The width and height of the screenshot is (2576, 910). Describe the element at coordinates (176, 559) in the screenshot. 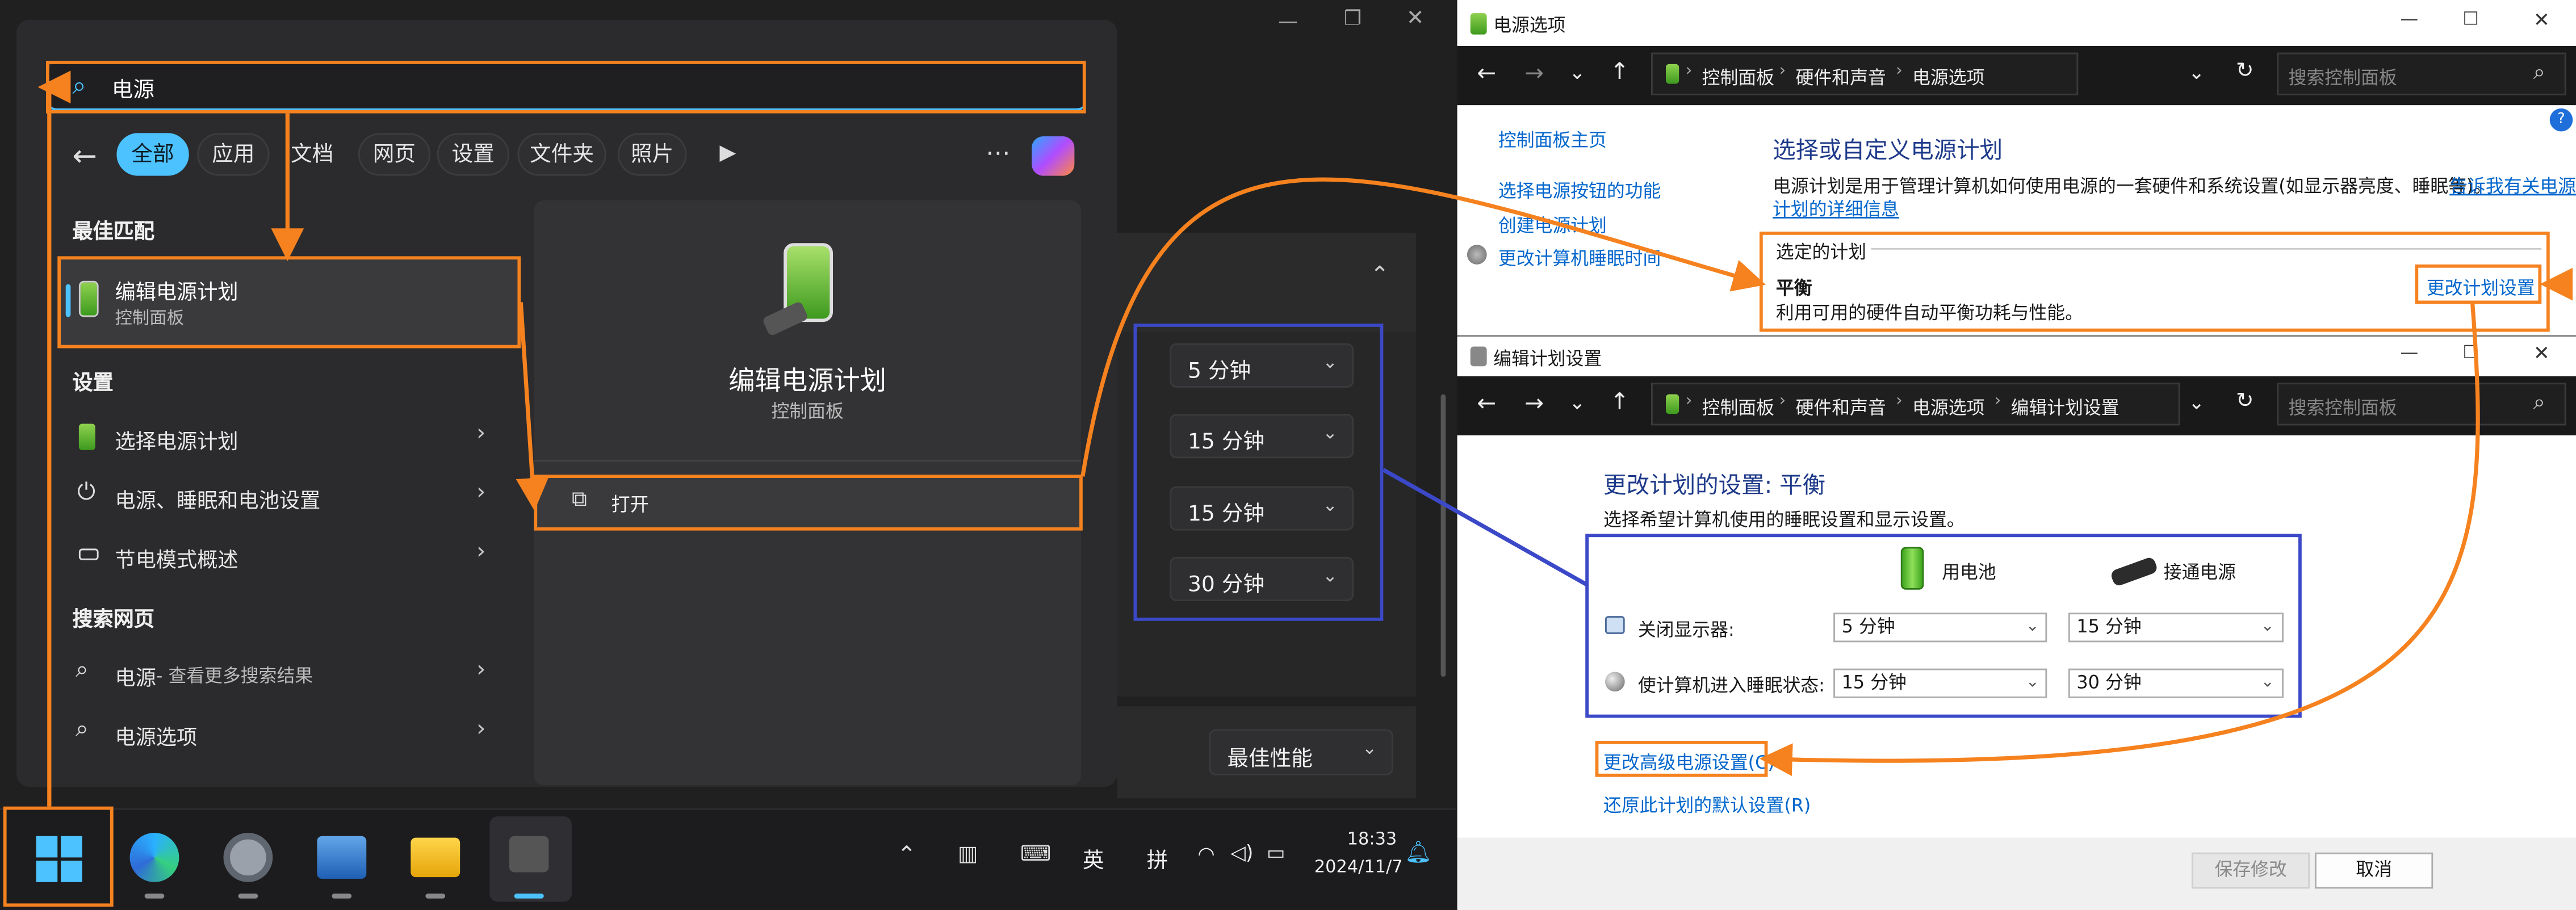

I see `settings-item-label: 节电模式概述` at that location.